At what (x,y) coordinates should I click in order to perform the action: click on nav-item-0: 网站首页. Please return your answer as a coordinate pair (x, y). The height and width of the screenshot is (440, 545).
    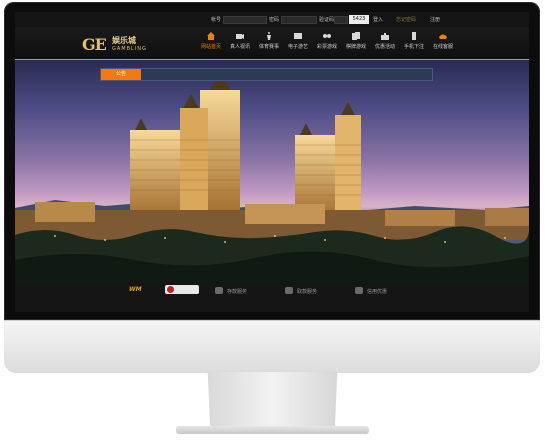
    Looking at the image, I should click on (211, 44).